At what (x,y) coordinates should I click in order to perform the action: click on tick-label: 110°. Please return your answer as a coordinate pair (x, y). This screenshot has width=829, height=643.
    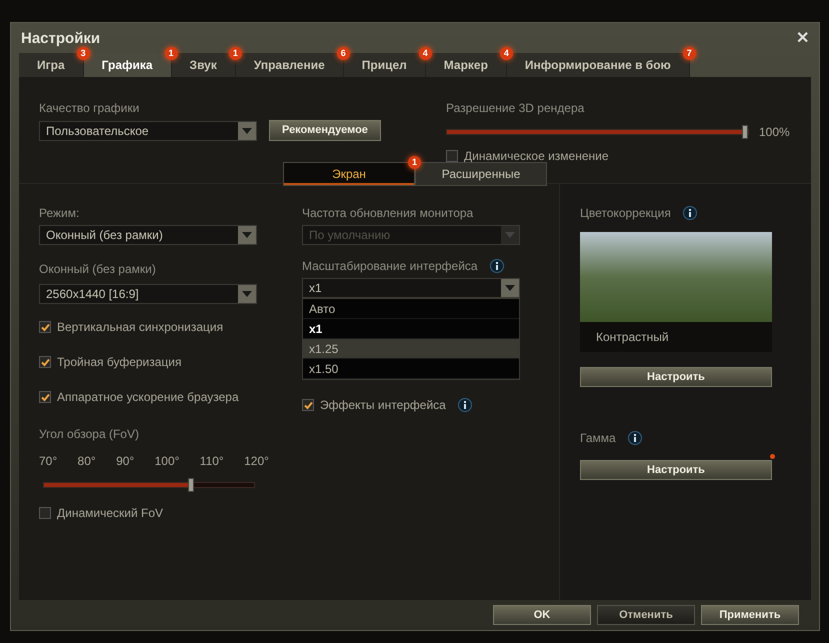
    Looking at the image, I should click on (212, 461).